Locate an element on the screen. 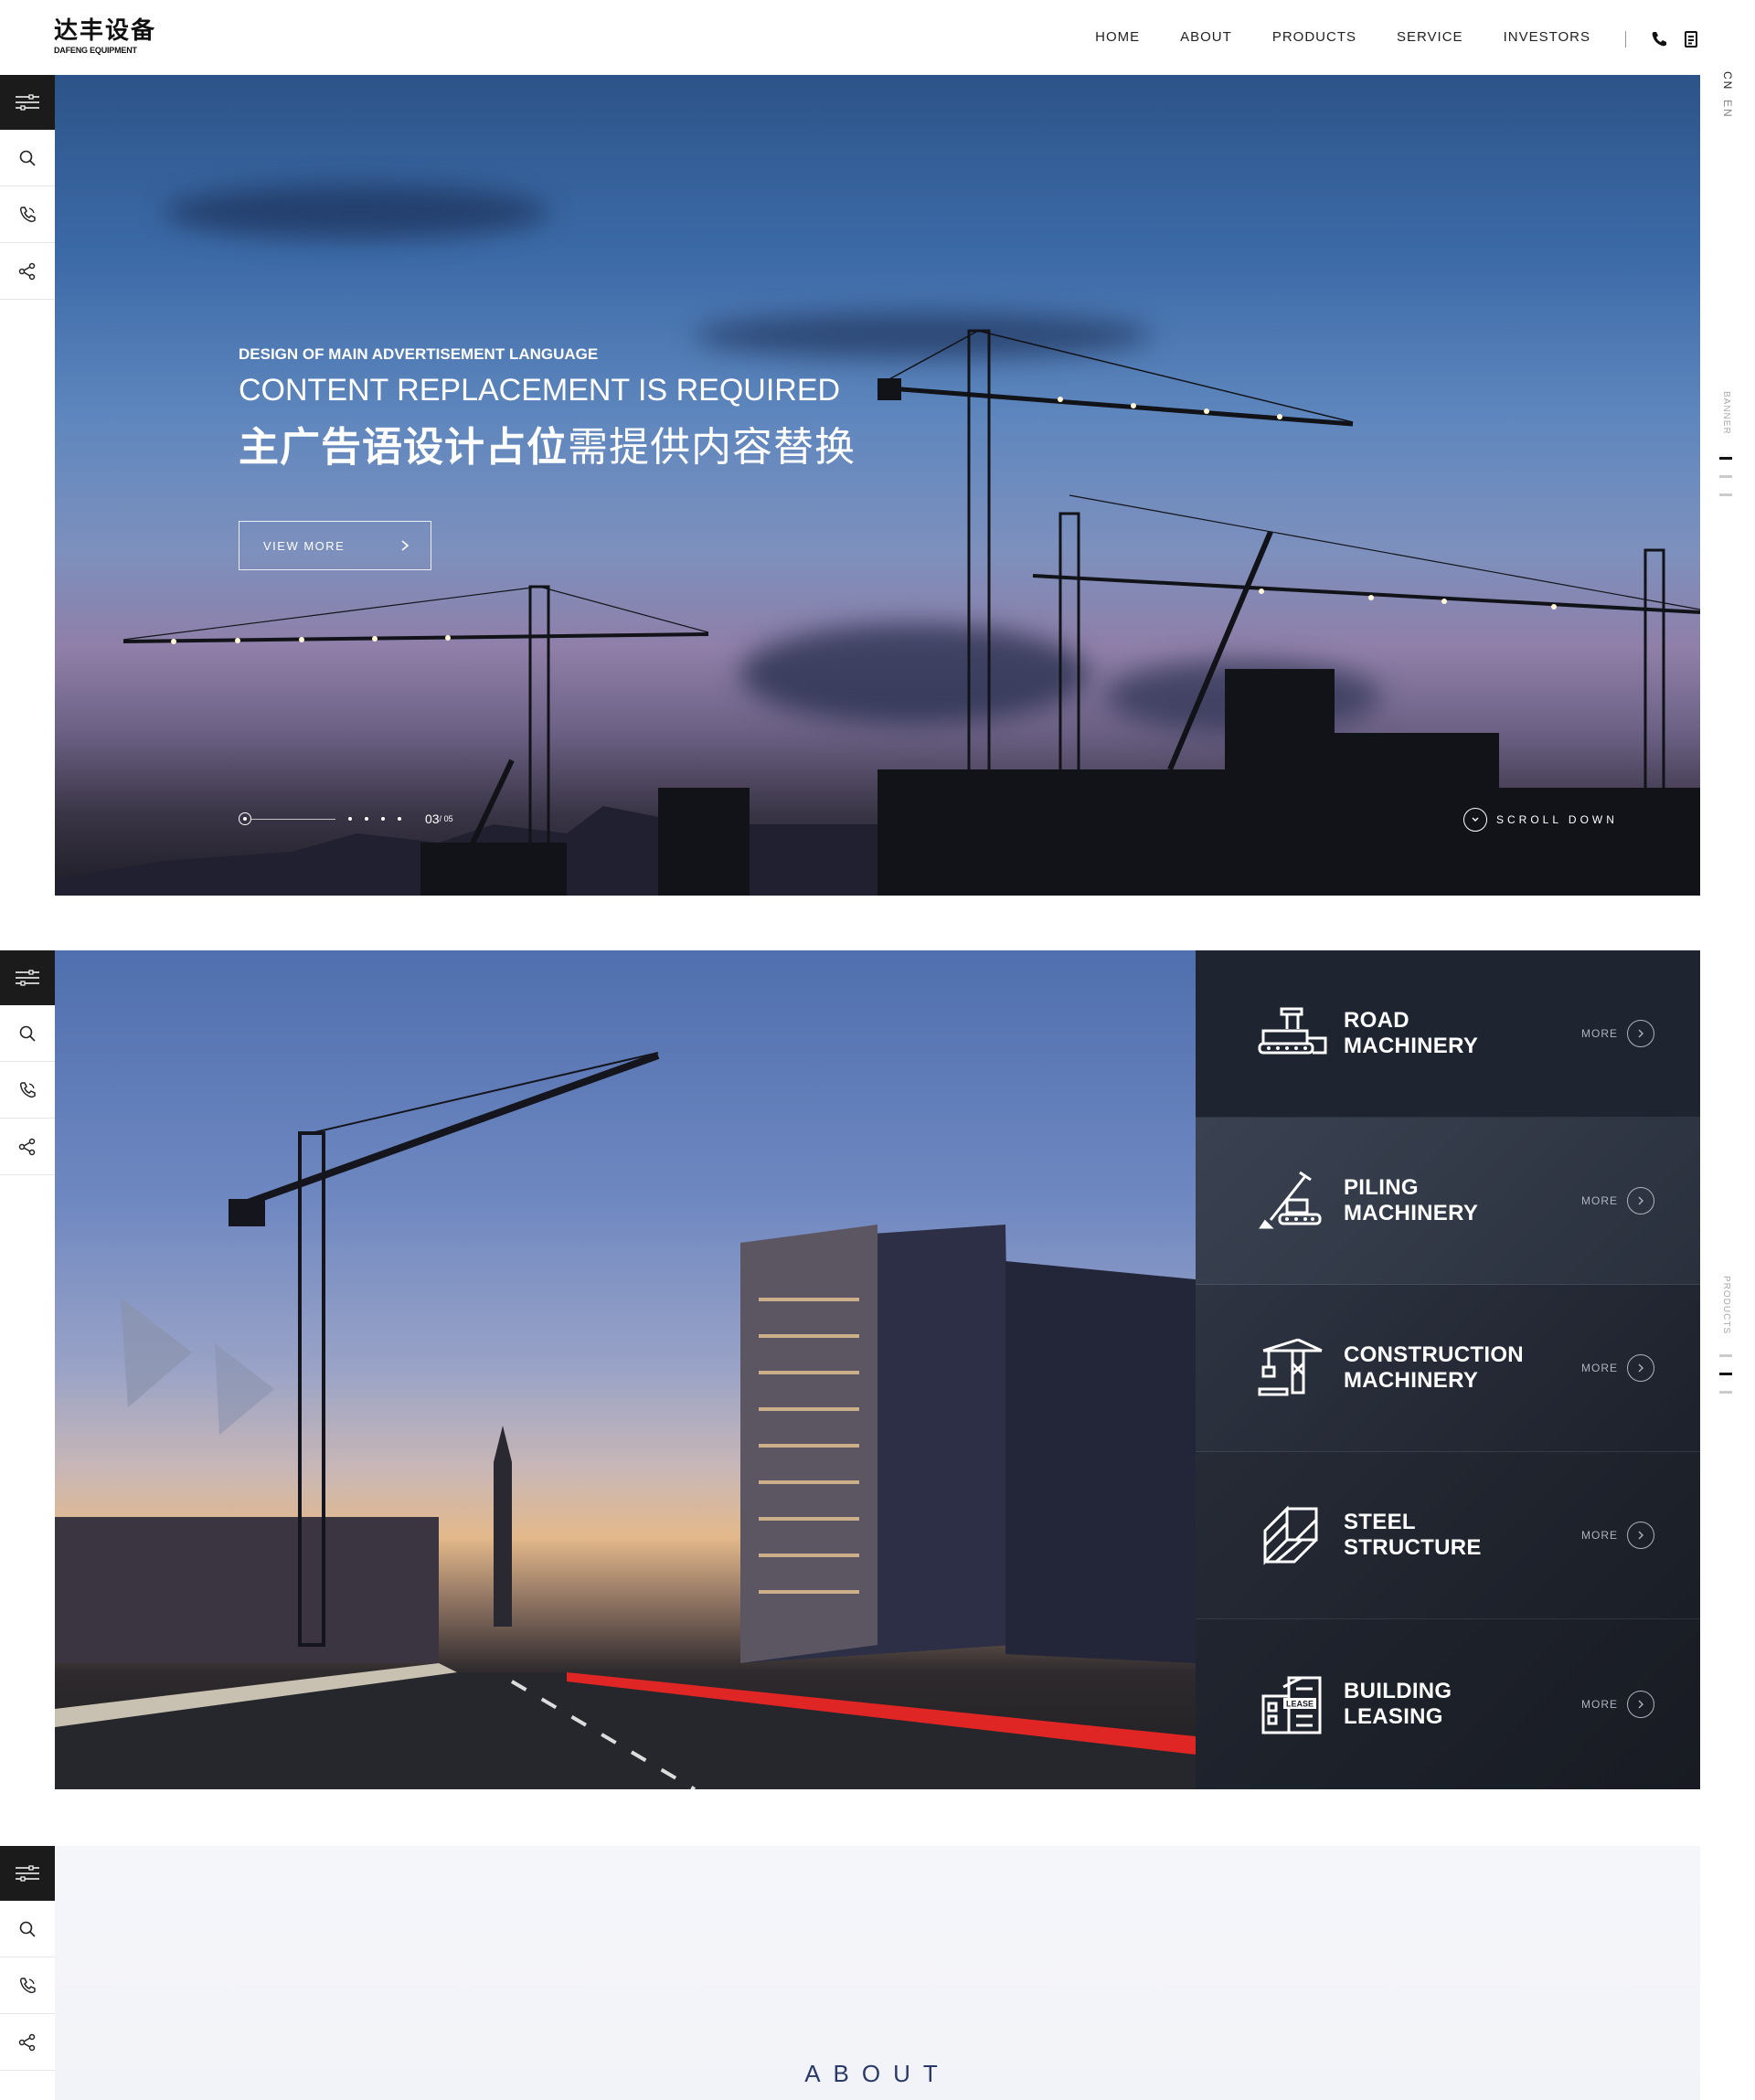  nav-about: ABOUT is located at coordinates (1206, 37).